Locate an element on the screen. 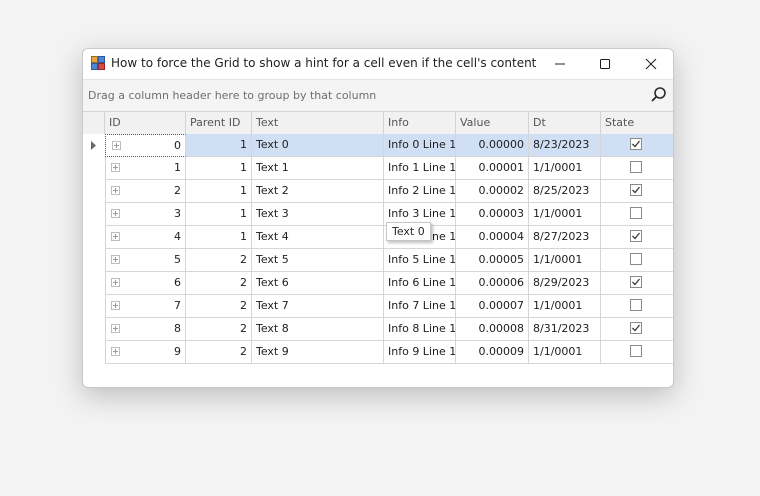  maximize-button is located at coordinates (605, 64).